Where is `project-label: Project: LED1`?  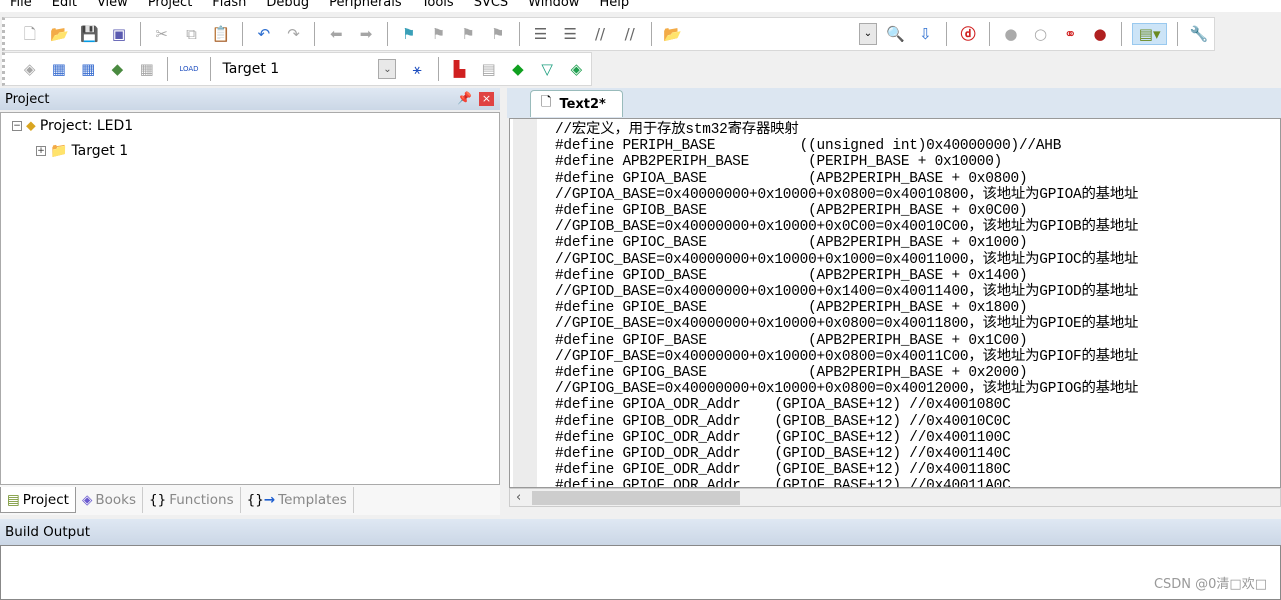
project-label: Project: LED1 is located at coordinates (86, 126).